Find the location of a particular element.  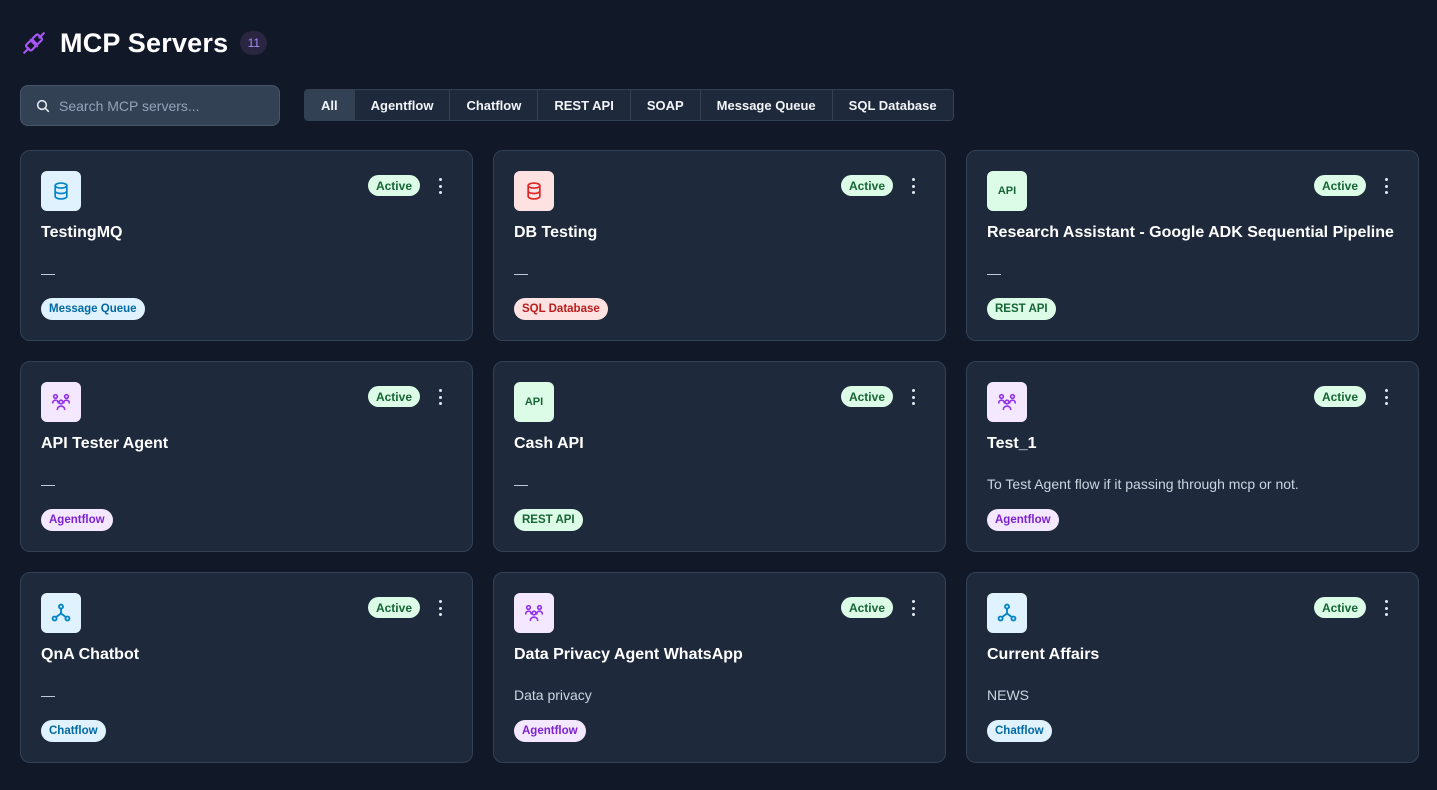

server-card: Active DB Testing — SQL Database is located at coordinates (719, 245).